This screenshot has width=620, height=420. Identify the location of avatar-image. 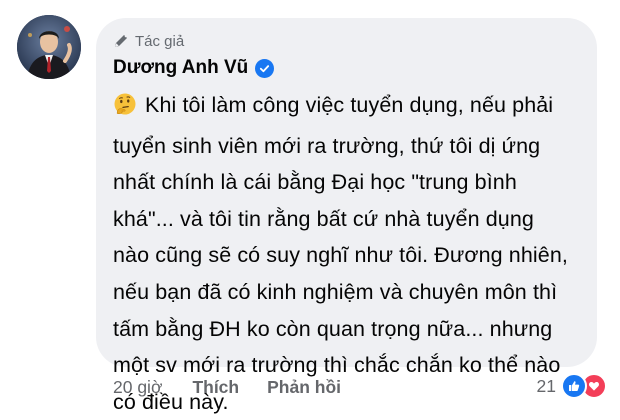
(49, 47).